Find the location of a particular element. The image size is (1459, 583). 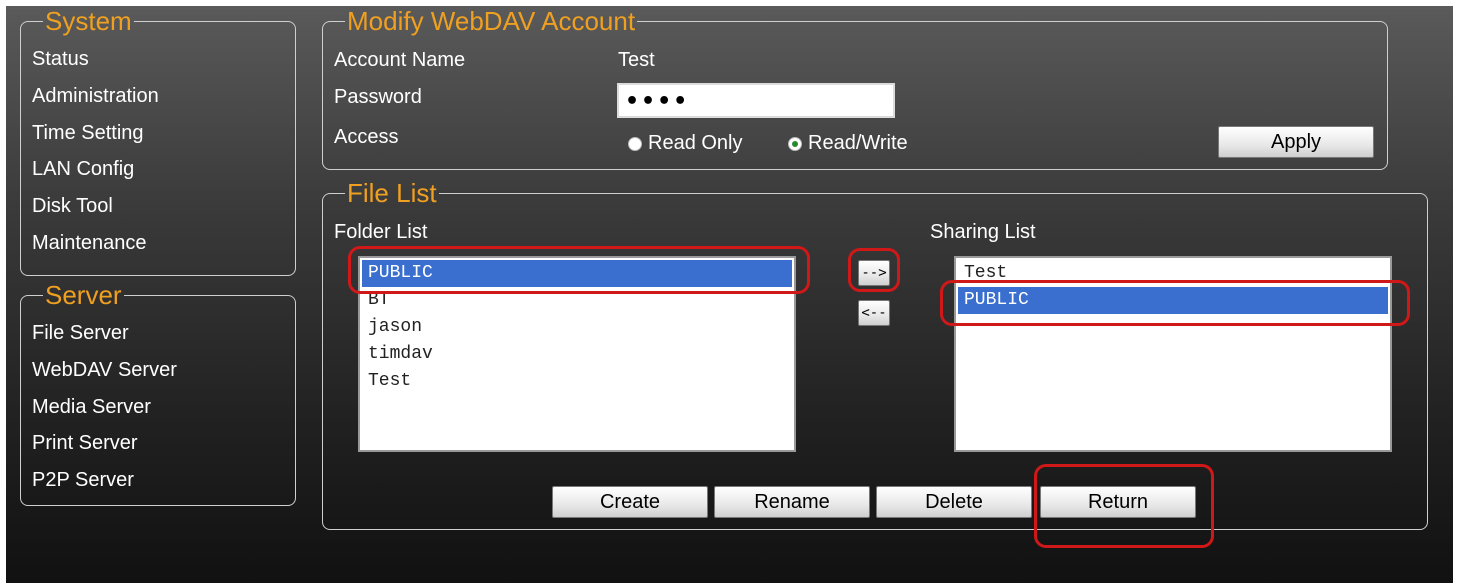

add-to-sharing-button: --> is located at coordinates (874, 273).